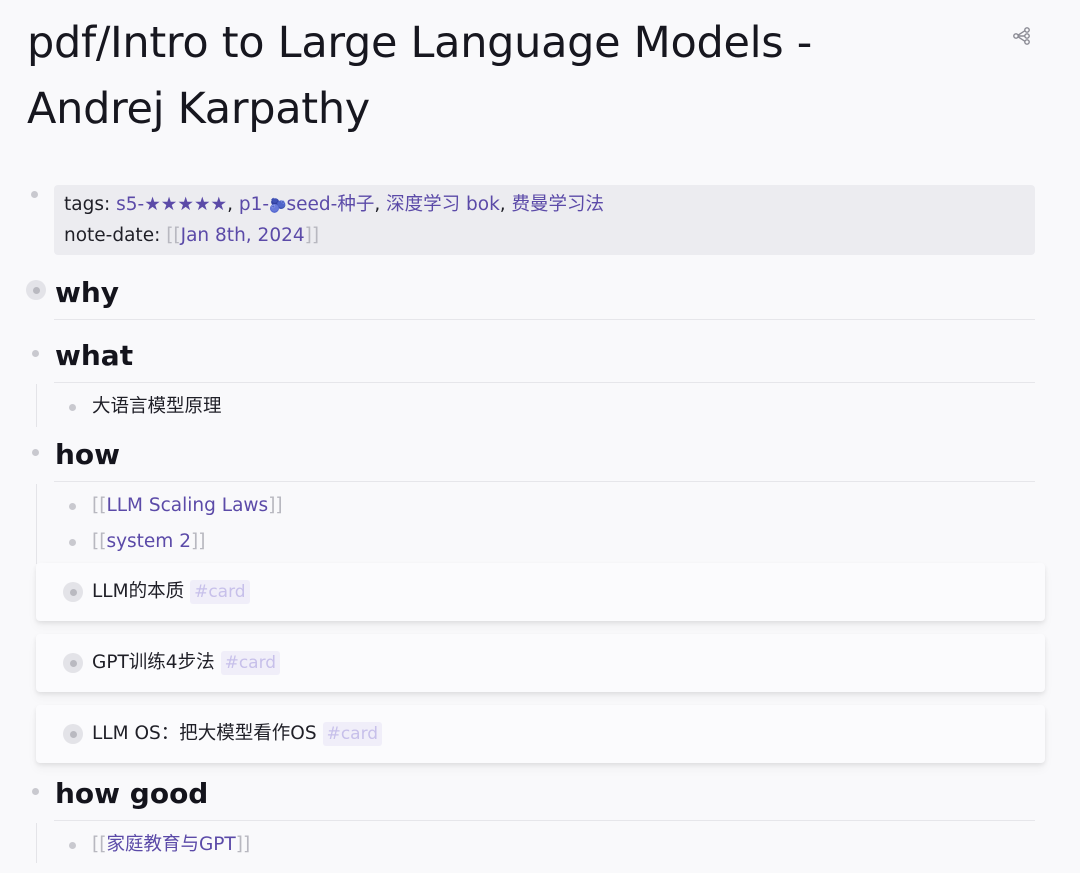 This screenshot has height=873, width=1080. I want to click on graph-icon, so click(1021, 36).